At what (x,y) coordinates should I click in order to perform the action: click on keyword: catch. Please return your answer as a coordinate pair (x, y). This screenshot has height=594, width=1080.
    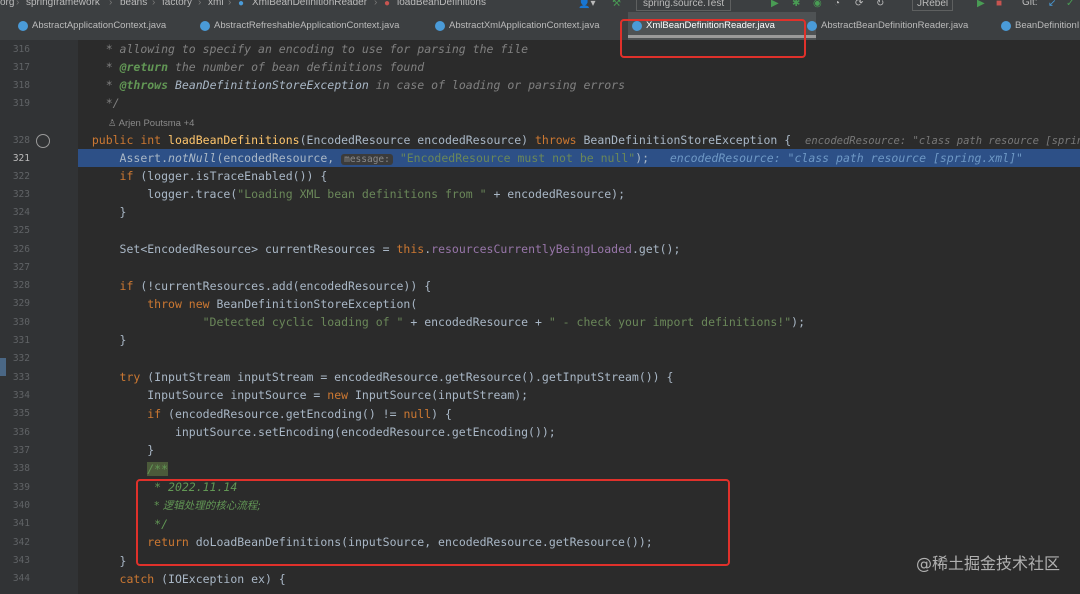
    Looking at the image, I should click on (140, 579).